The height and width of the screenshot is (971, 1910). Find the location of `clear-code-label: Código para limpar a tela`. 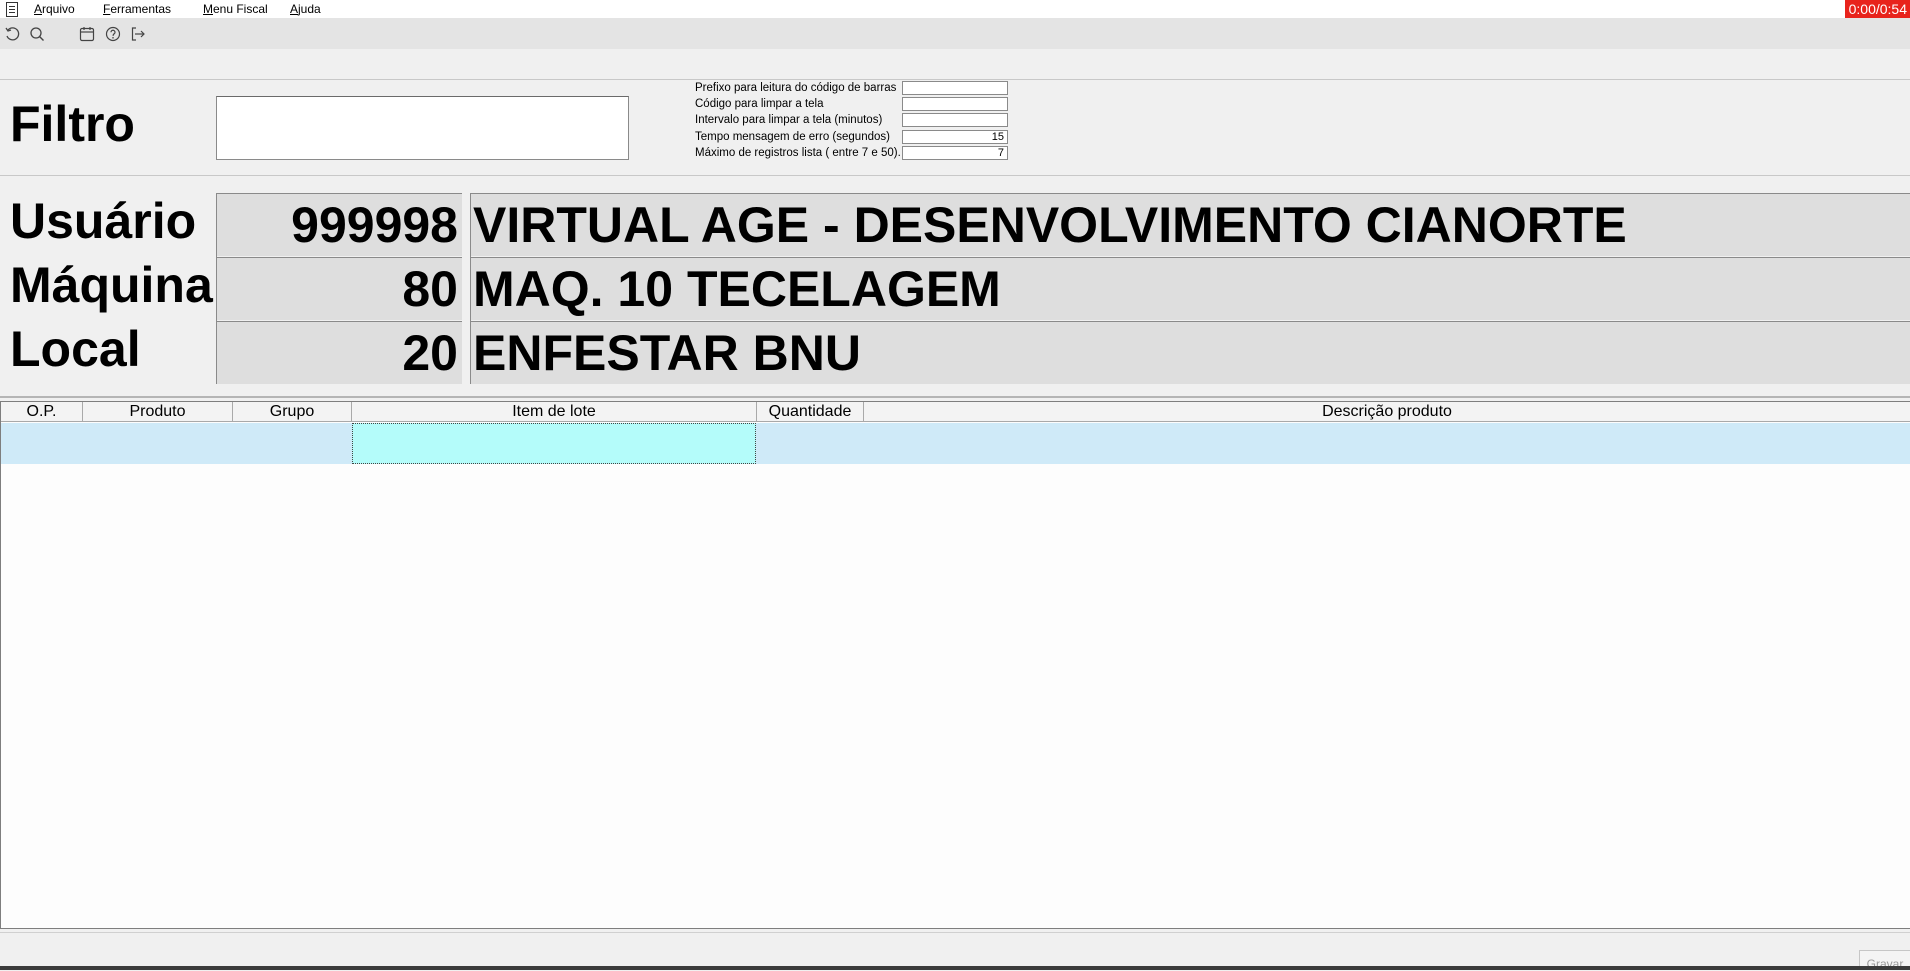

clear-code-label: Código para limpar a tela is located at coordinates (759, 104).